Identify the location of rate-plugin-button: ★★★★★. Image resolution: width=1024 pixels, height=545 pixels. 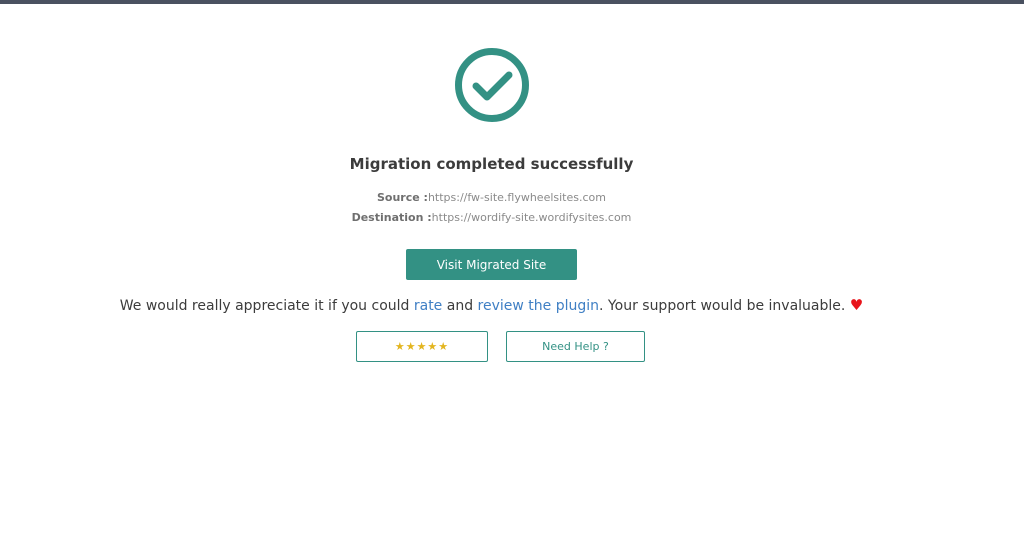
(422, 346).